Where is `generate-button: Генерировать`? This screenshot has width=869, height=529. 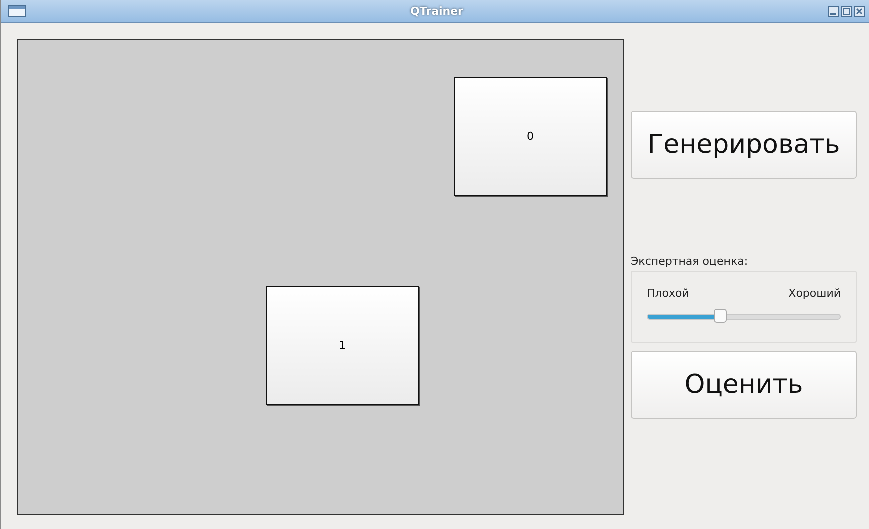
generate-button: Генерировать is located at coordinates (744, 145).